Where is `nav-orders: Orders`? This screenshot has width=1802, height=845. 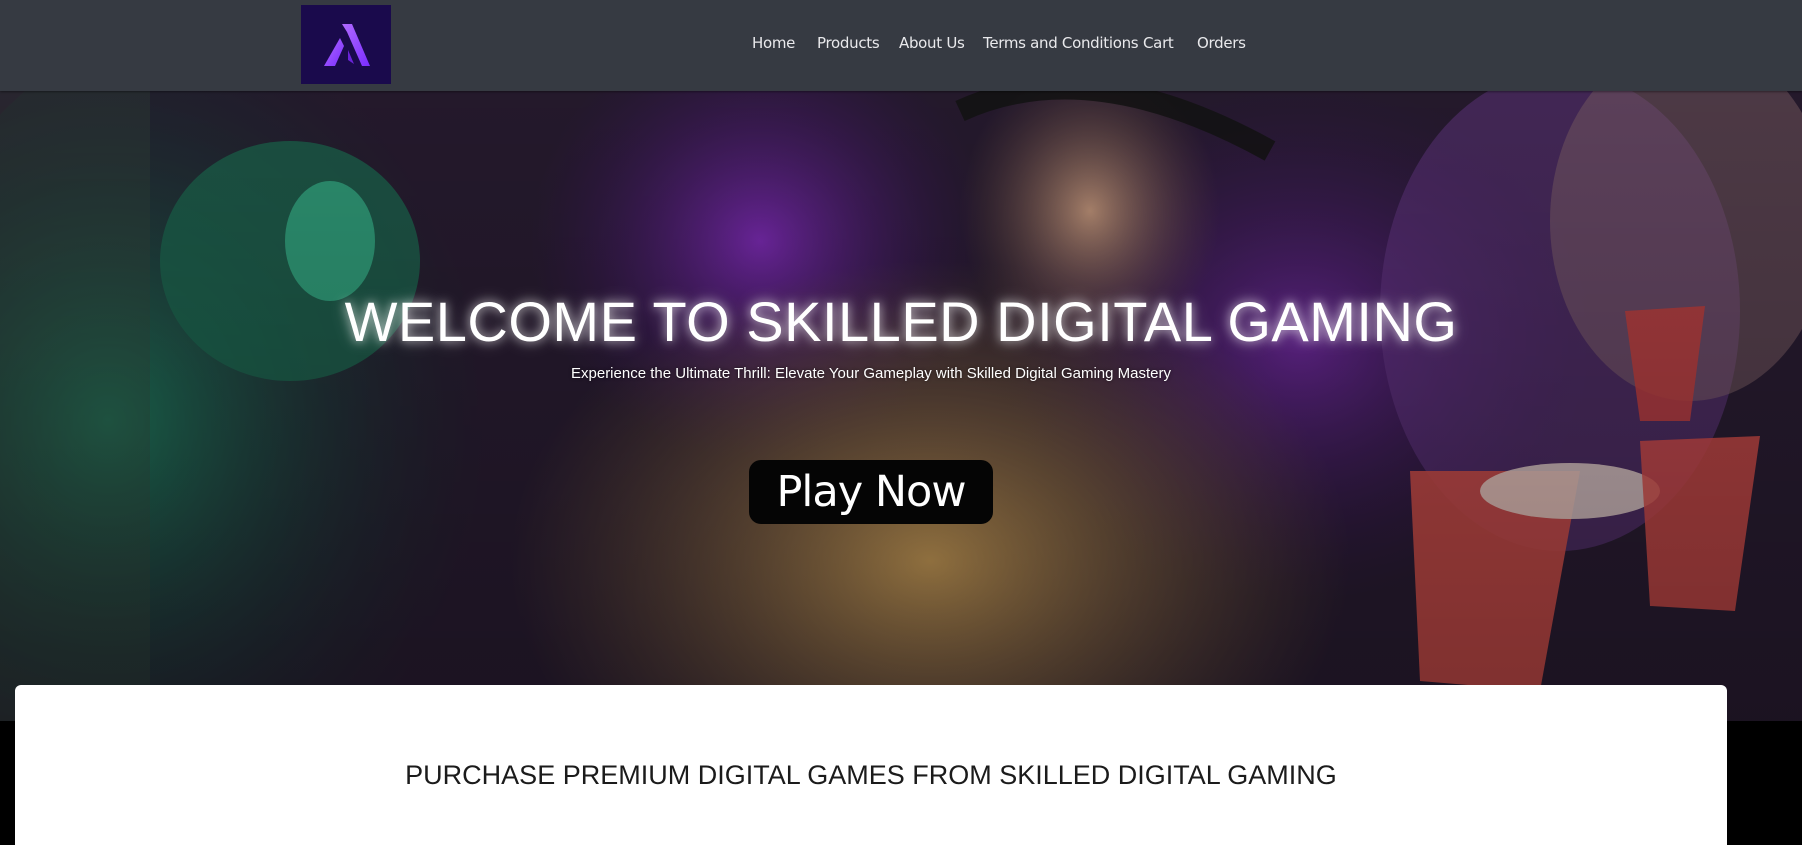 nav-orders: Orders is located at coordinates (1221, 43).